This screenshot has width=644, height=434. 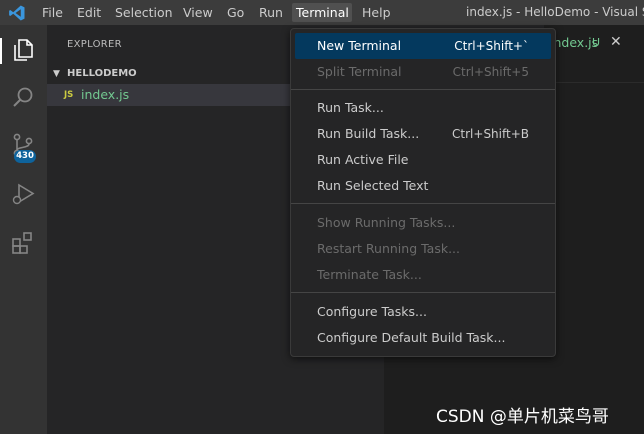 I want to click on menu-edit: Edit, so click(x=89, y=12).